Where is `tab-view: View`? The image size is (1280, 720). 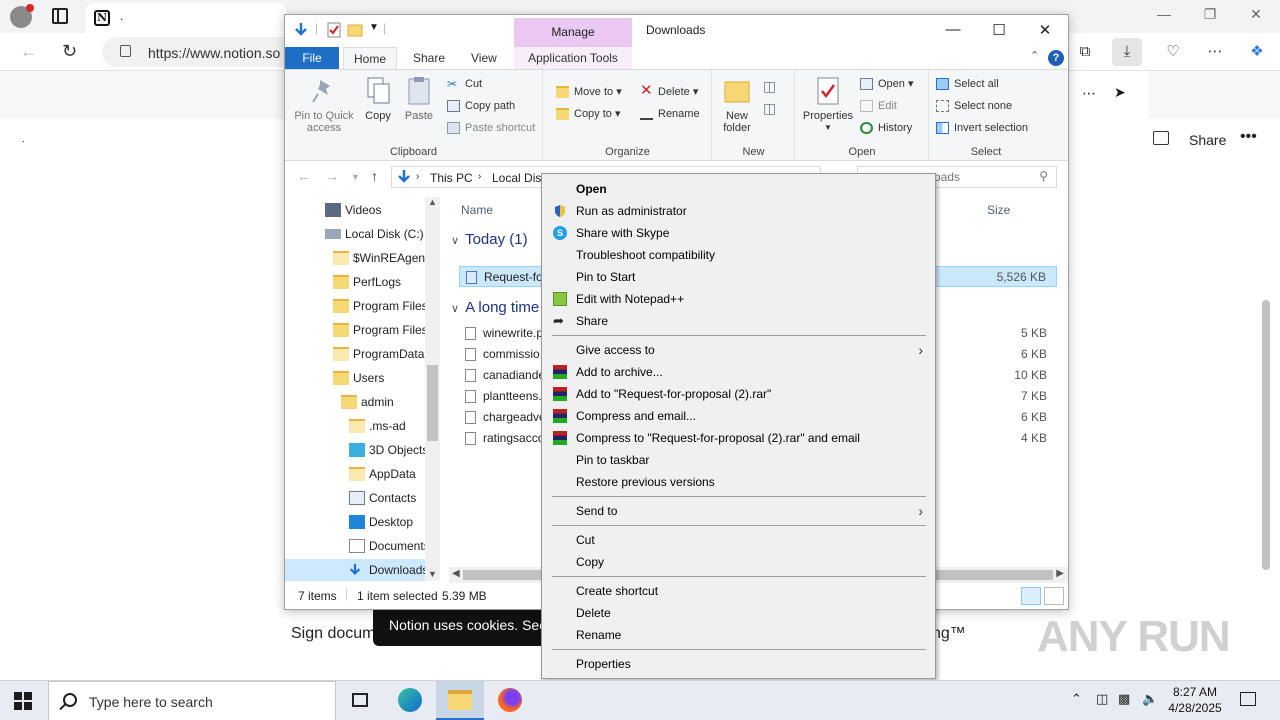
tab-view: View is located at coordinates (484, 58).